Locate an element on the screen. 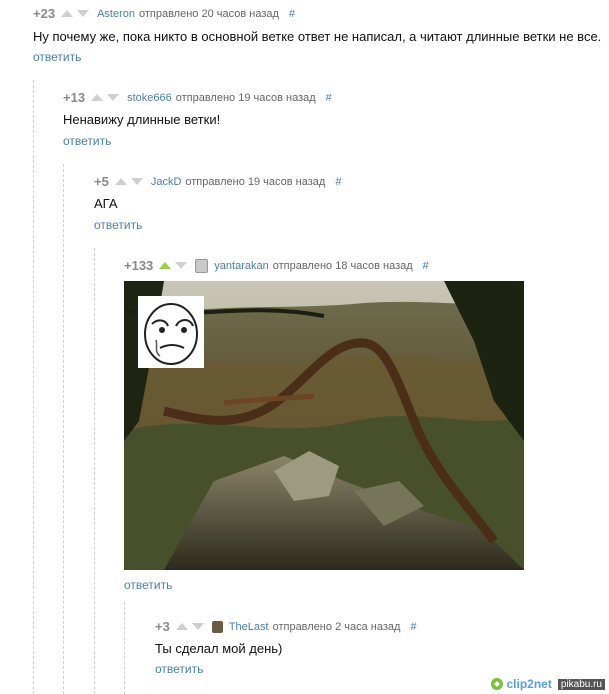  okay-face-meme is located at coordinates (171, 332).